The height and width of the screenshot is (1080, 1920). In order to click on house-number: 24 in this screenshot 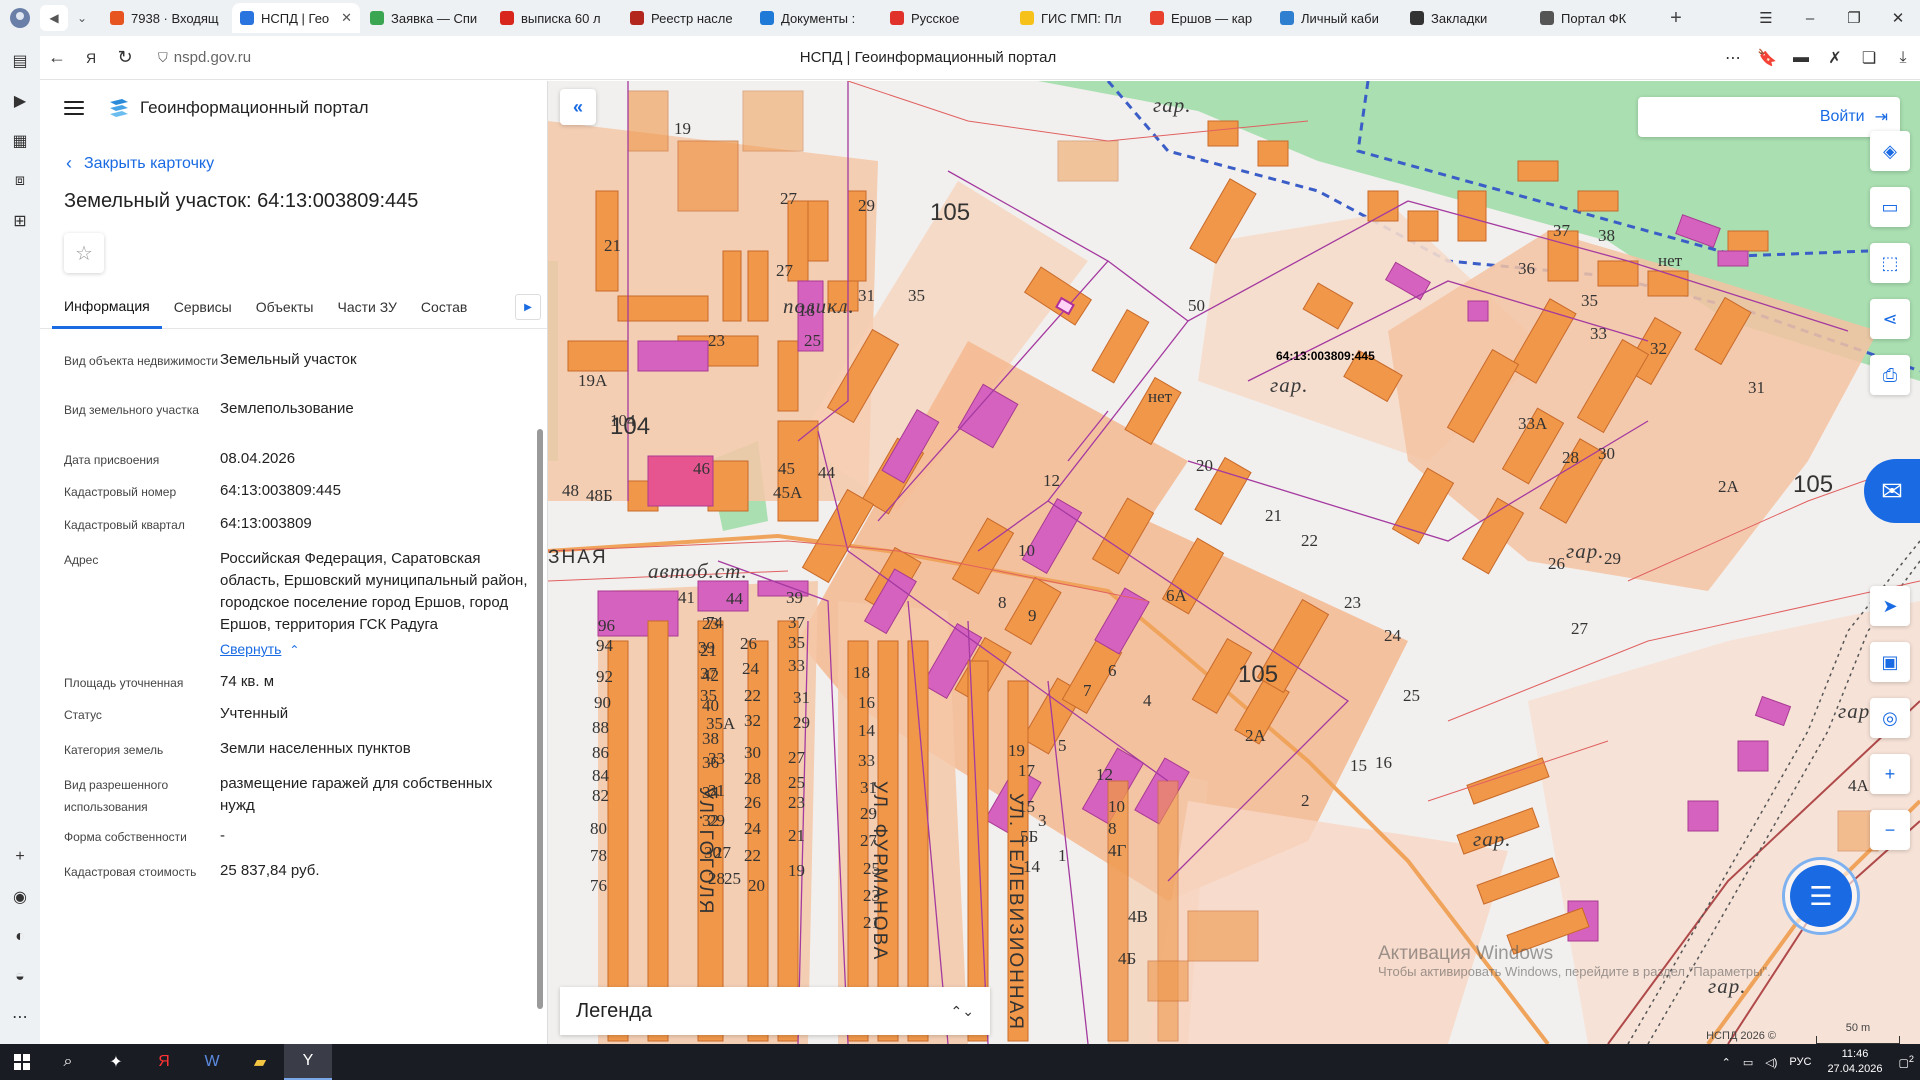, I will do `click(750, 668)`.